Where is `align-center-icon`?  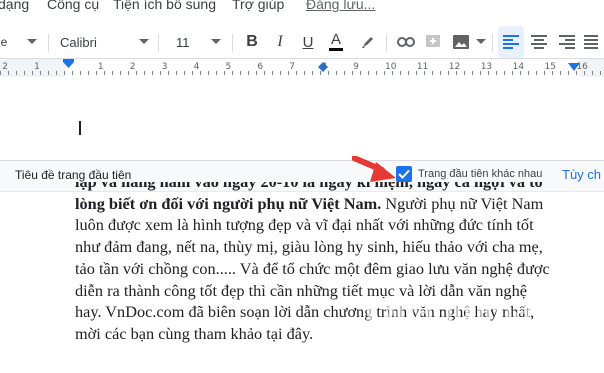
align-center-icon is located at coordinates (539, 42).